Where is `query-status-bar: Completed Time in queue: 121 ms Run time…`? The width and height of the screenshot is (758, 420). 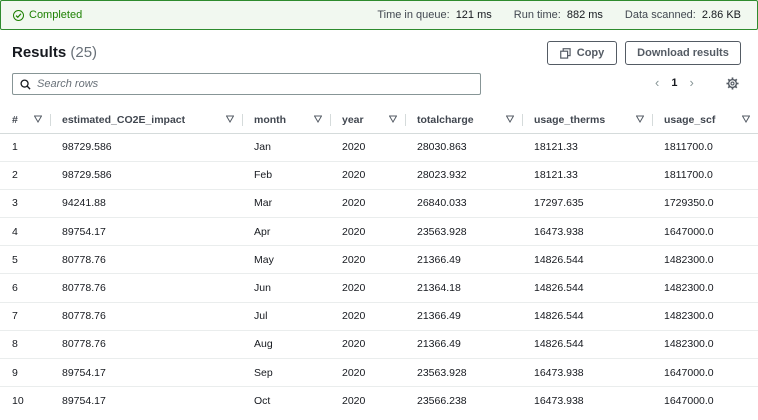
query-status-bar: Completed Time in queue: 121 ms Run time… is located at coordinates (379, 15).